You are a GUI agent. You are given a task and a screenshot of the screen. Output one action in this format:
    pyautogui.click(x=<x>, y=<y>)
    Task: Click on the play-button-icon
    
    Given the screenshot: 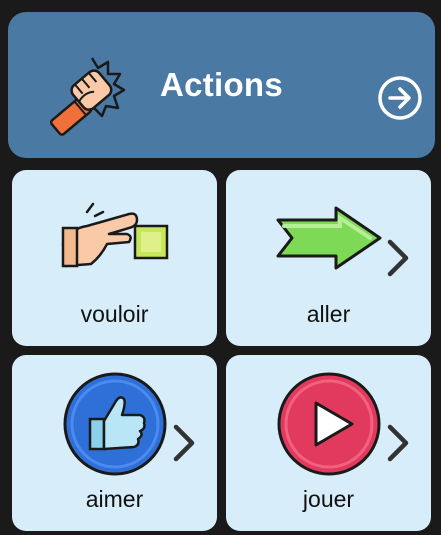 What is the action you would take?
    pyautogui.click(x=329, y=424)
    